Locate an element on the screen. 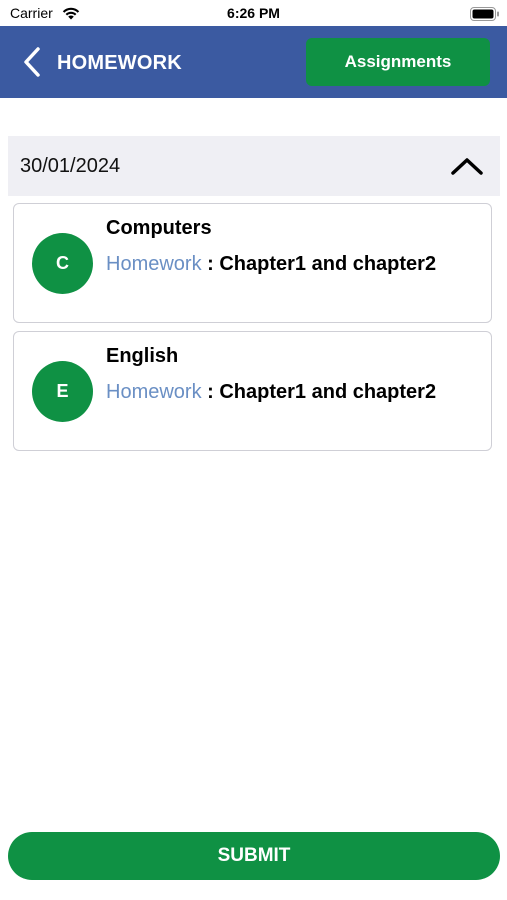 Image resolution: width=507 pixels, height=900 pixels. date-accordion-header: 30/01/2024 is located at coordinates (254, 166).